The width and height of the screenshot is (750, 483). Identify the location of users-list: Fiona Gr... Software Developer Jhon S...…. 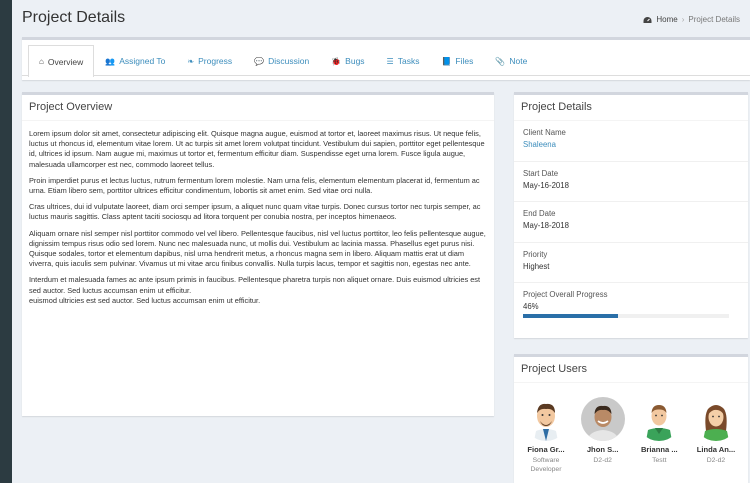
(631, 428).